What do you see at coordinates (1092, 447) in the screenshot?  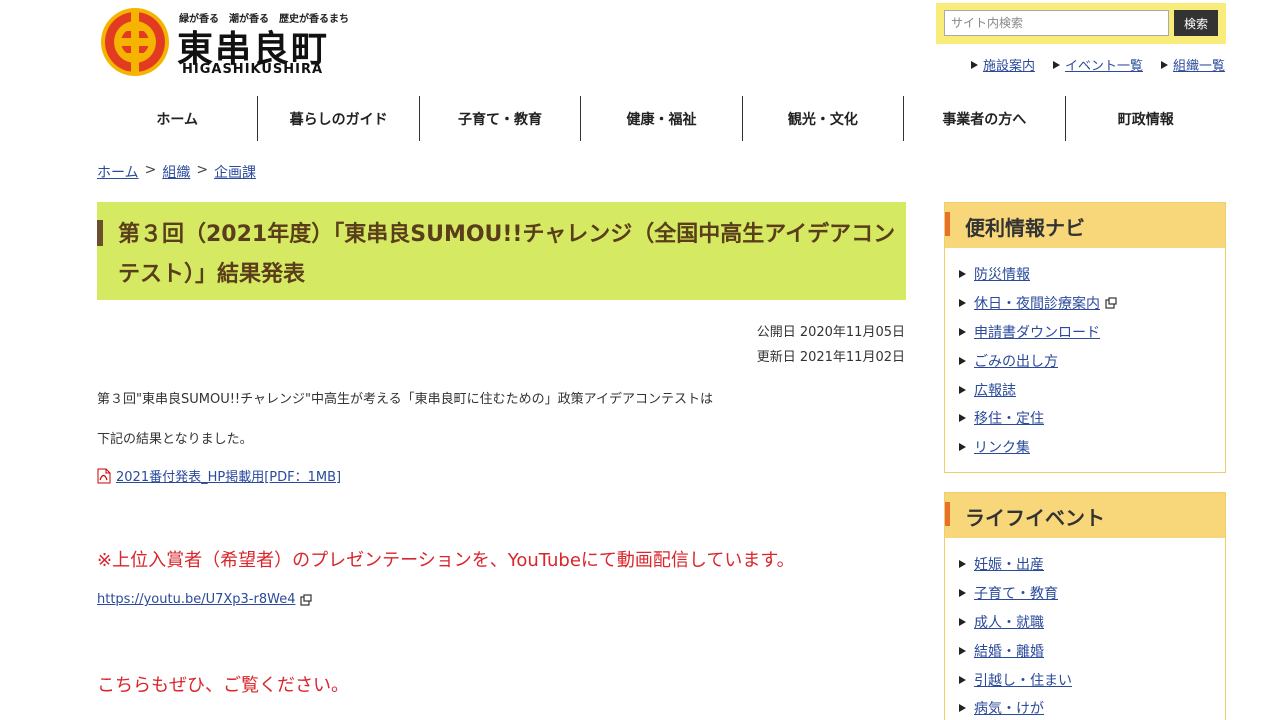 I see `sidebar-item-links: リンク集` at bounding box center [1092, 447].